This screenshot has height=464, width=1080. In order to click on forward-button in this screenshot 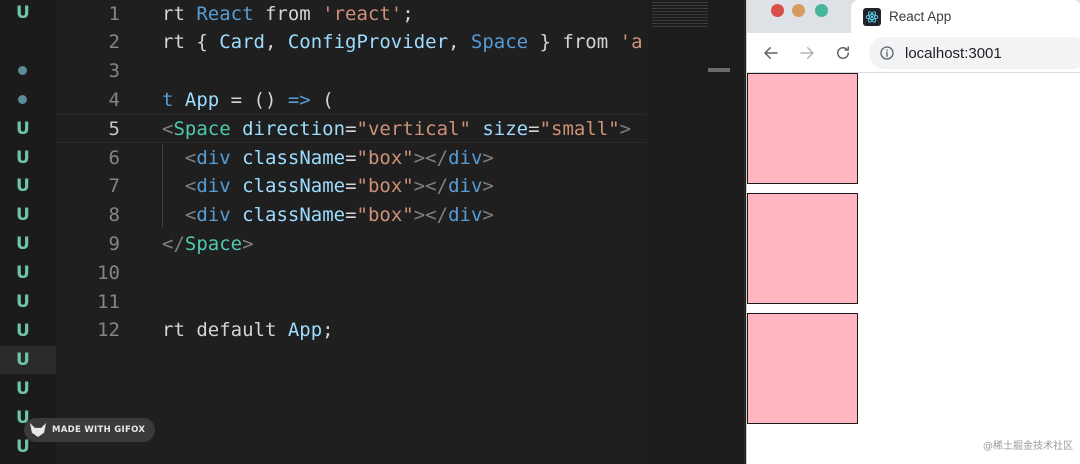, I will do `click(807, 53)`.